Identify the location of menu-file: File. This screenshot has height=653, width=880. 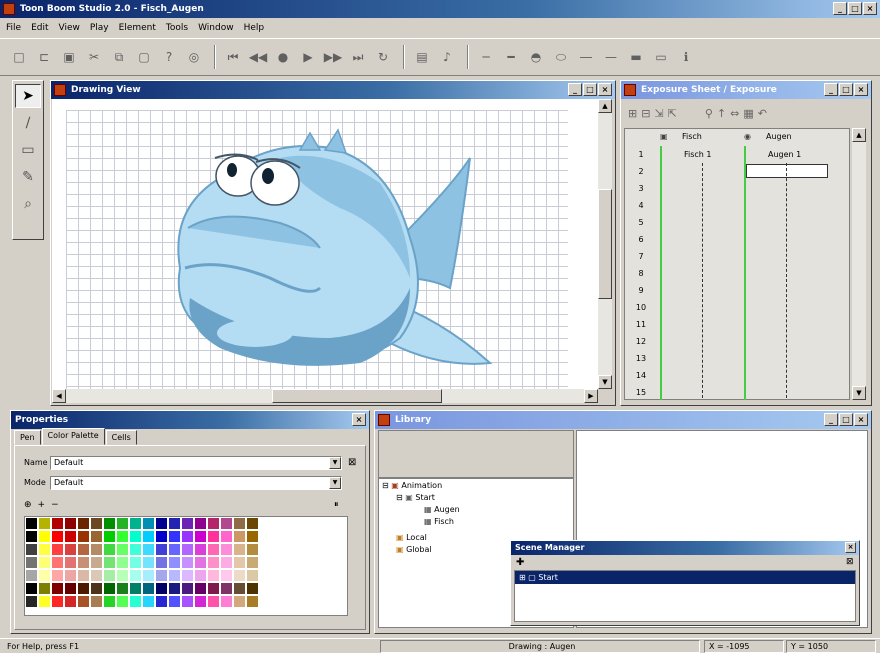
(13, 28).